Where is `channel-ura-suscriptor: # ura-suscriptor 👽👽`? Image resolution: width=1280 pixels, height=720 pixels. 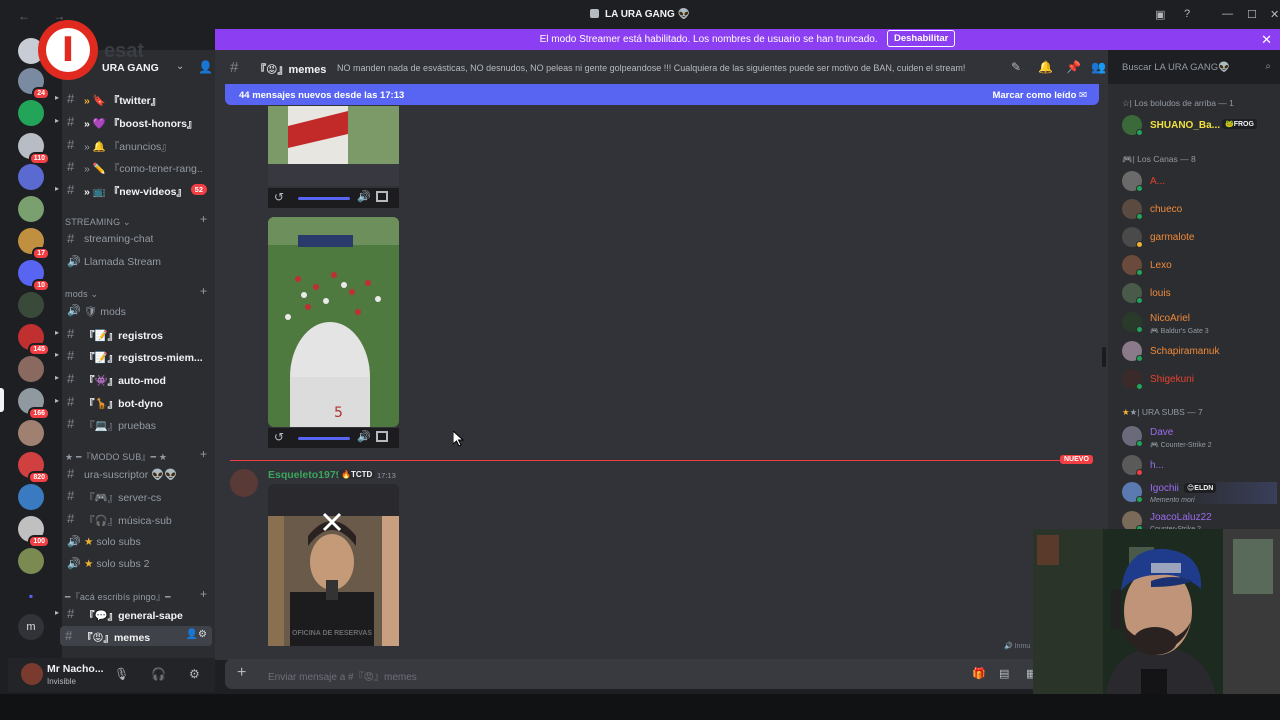
channel-ura-suscriptor: # ura-suscriptor 👽👽 is located at coordinates (138, 474).